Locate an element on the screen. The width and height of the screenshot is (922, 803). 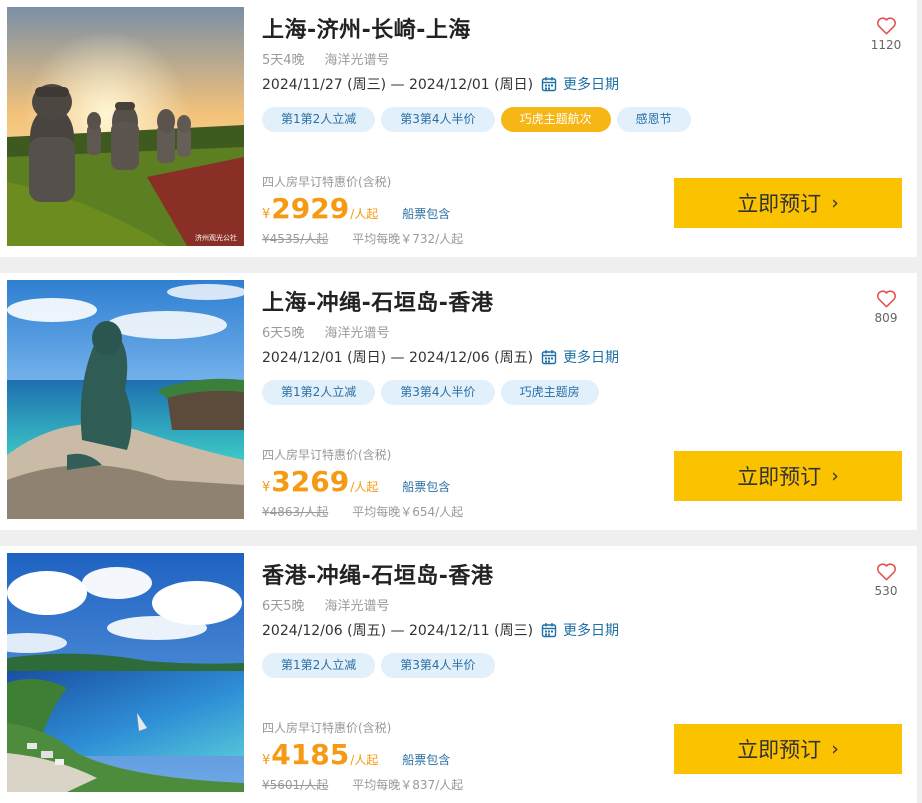
favorite-count: 1120 is located at coordinates (886, 45).